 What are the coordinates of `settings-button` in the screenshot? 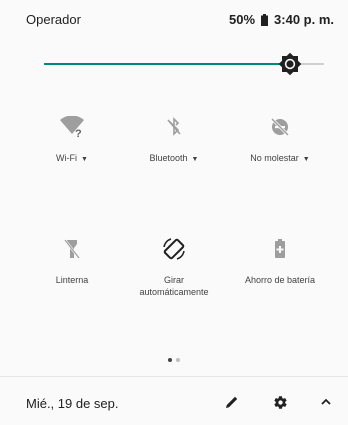 It's located at (280, 402).